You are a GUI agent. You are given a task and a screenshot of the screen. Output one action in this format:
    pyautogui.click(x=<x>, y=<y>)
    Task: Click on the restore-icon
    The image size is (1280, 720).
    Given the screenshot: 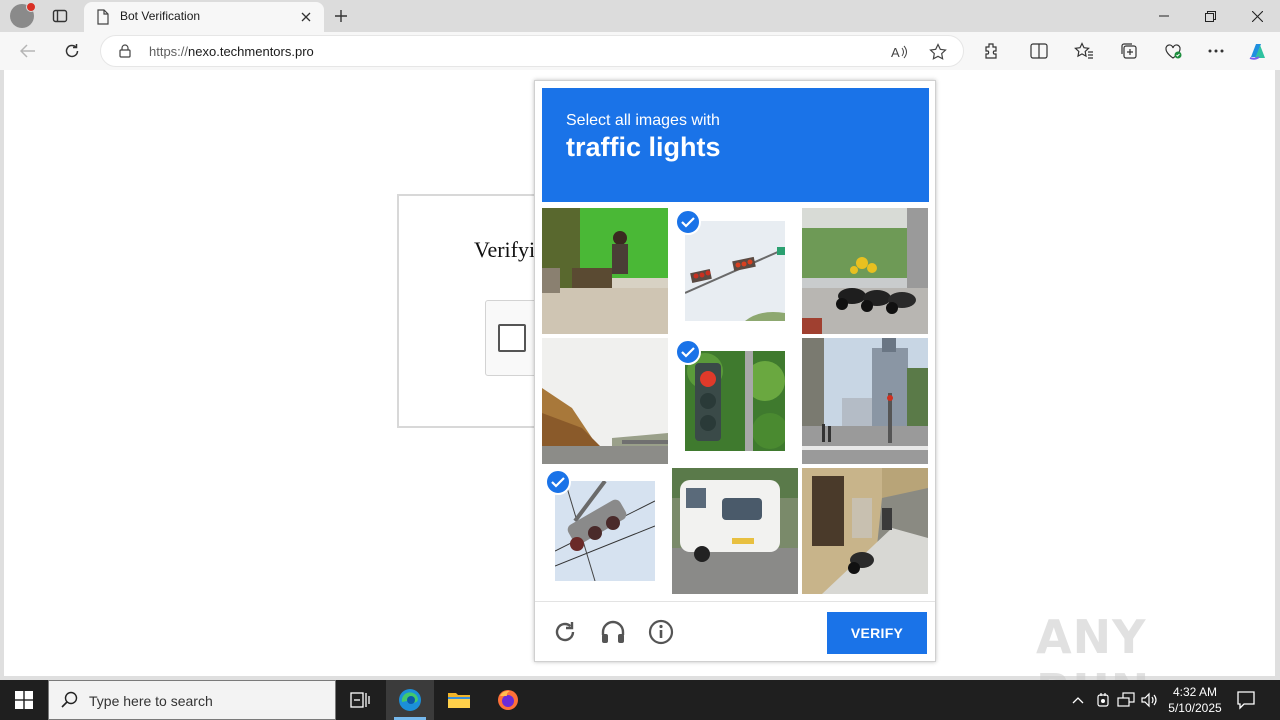 What is the action you would take?
    pyautogui.click(x=1210, y=16)
    